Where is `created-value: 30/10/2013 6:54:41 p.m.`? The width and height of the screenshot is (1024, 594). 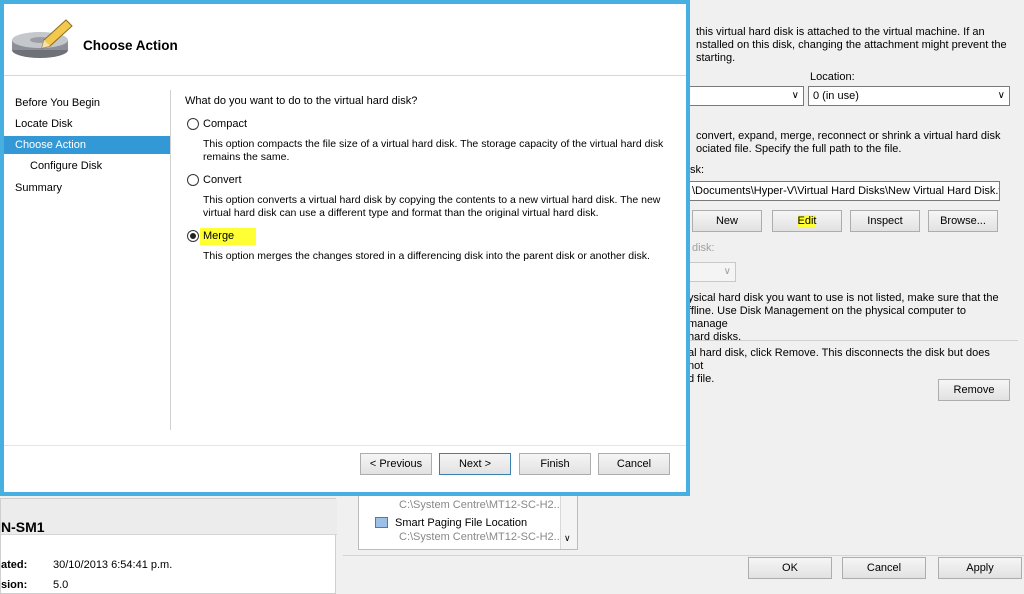
created-value: 30/10/2013 6:54:41 p.m. is located at coordinates (113, 565).